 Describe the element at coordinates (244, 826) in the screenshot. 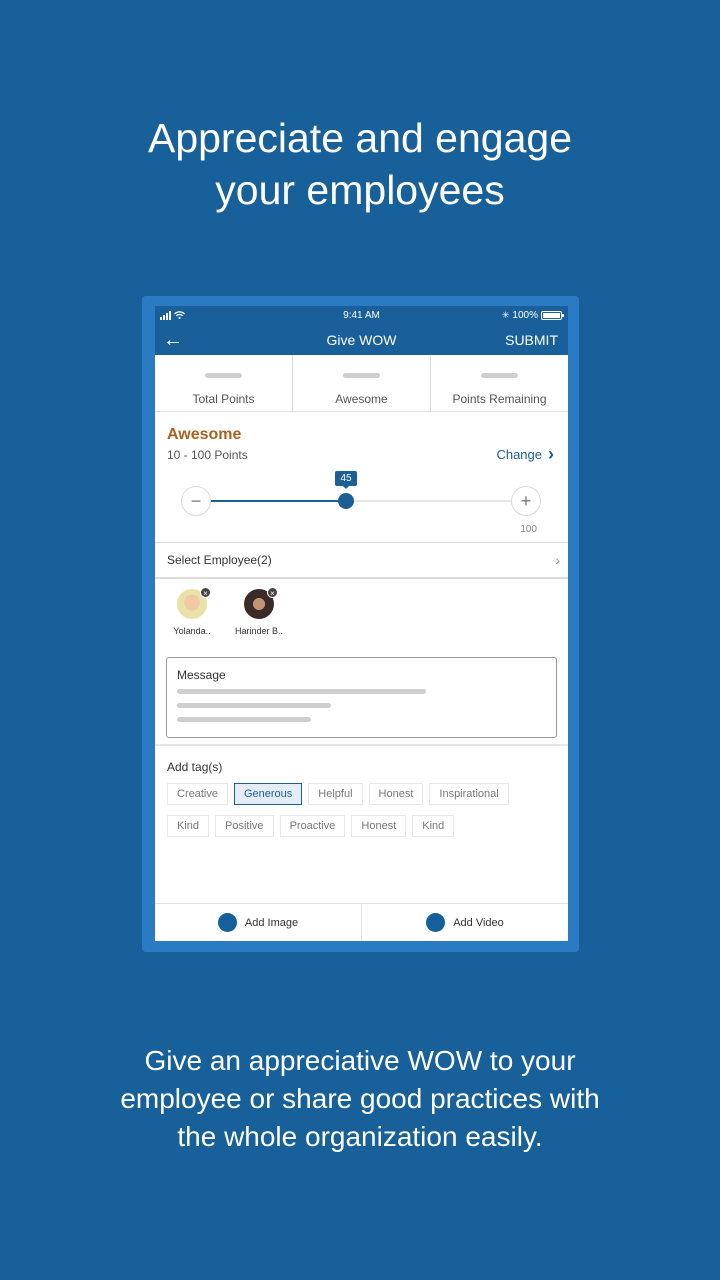

I see `tag-chip: Positive` at that location.